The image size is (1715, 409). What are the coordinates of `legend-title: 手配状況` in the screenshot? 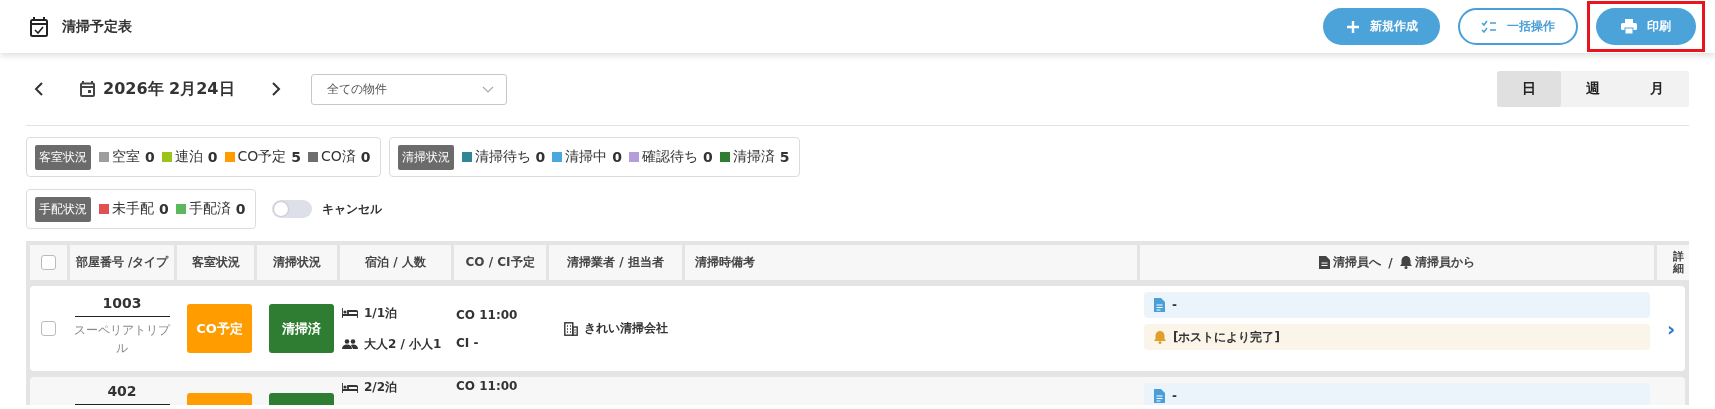 It's located at (63, 209).